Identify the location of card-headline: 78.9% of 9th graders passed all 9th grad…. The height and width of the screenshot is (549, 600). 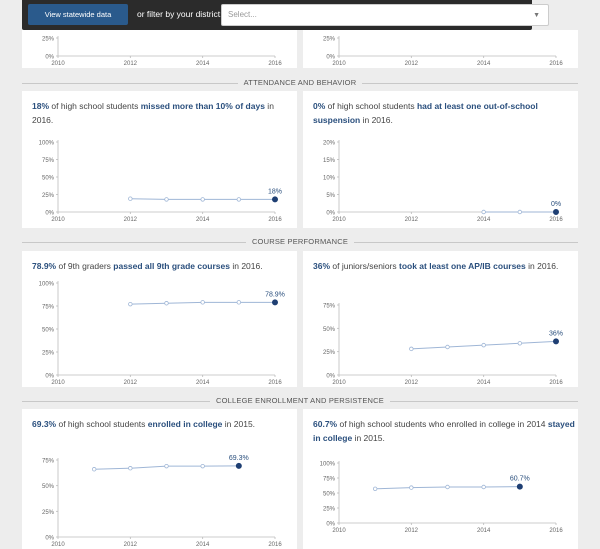
(163, 266).